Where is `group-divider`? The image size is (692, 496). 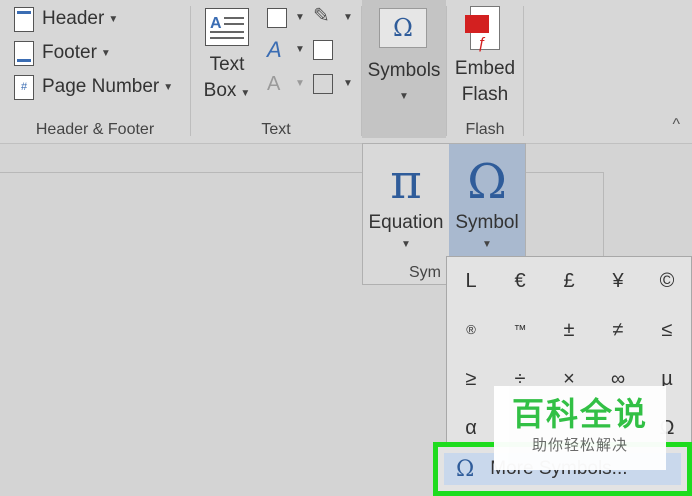
group-divider is located at coordinates (523, 71).